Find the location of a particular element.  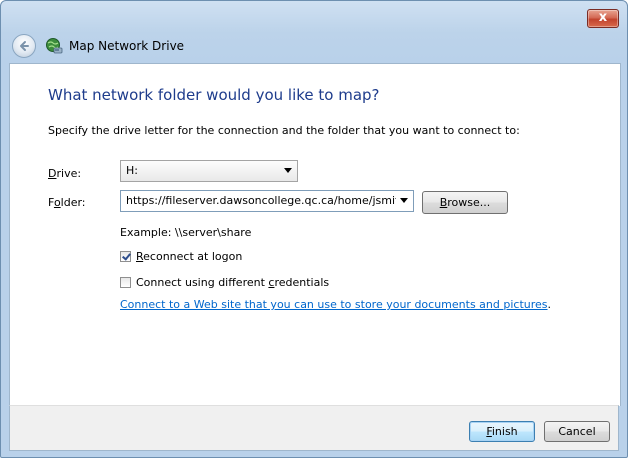

finish-button: Finish is located at coordinates (502, 431).